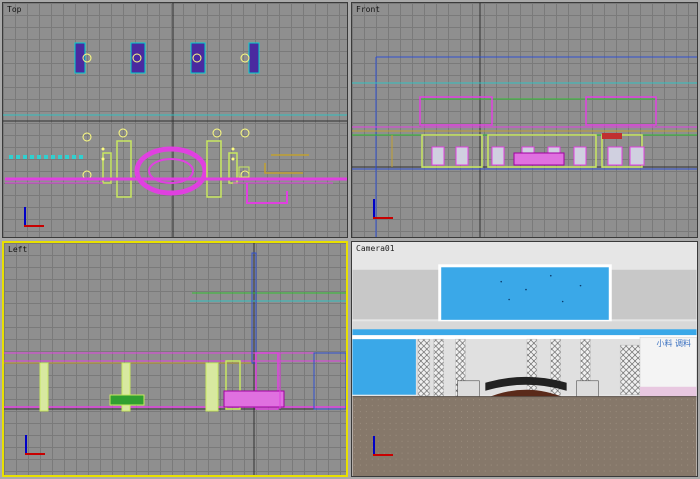  I want to click on top-axis-tripod, so click(35, 216).